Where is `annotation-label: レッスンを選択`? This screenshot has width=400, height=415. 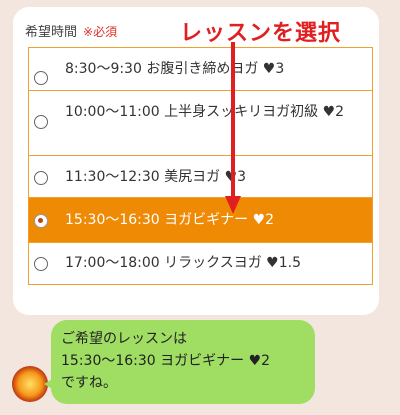
annotation-label: レッスンを選択 is located at coordinates (261, 33).